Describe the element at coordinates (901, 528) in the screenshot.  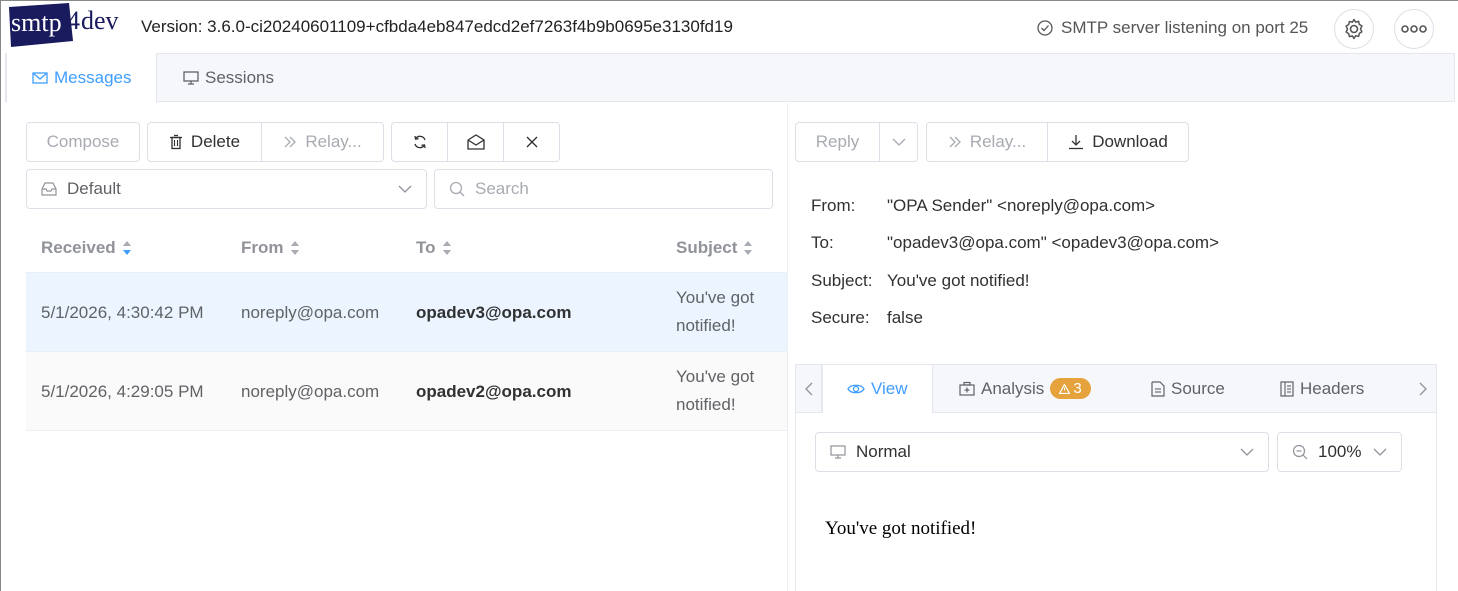
I see `email-body-text: You've got notified!` at that location.